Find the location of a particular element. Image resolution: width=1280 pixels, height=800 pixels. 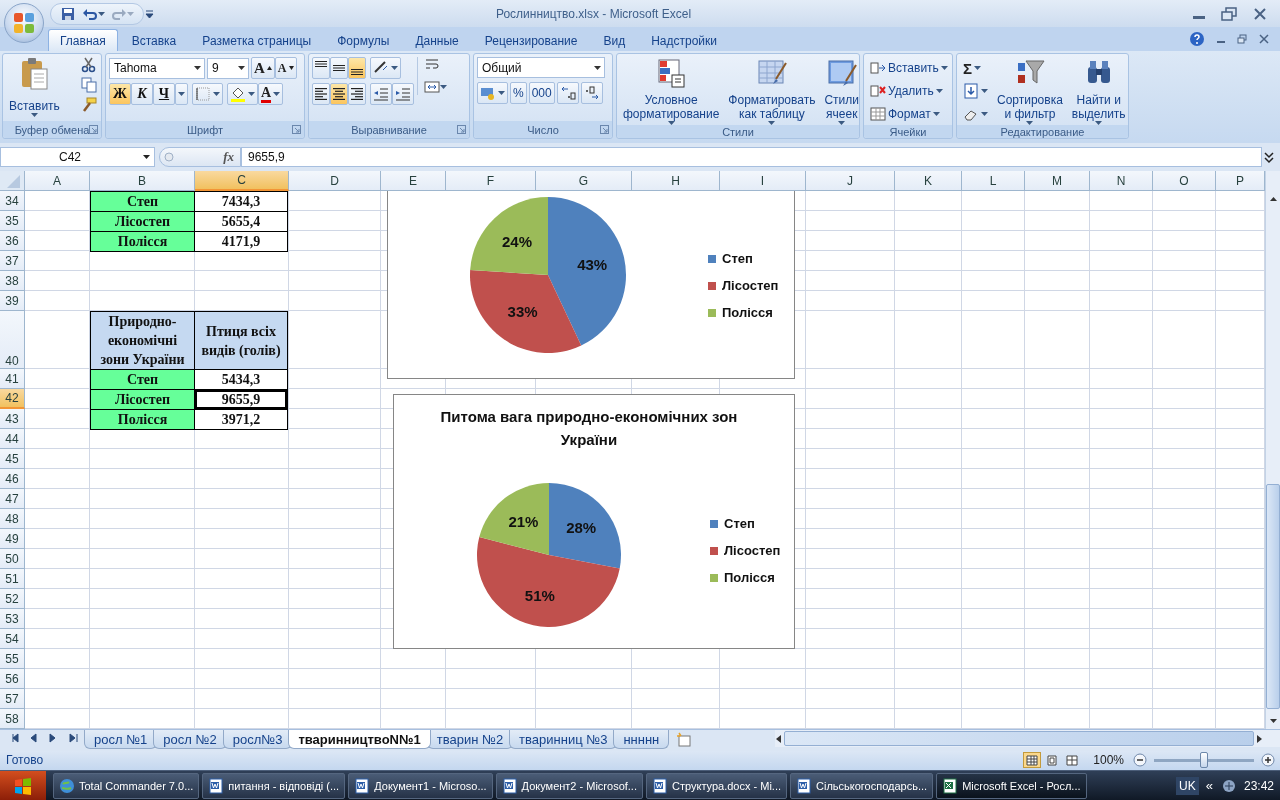

row-header: 46 is located at coordinates (12, 479).